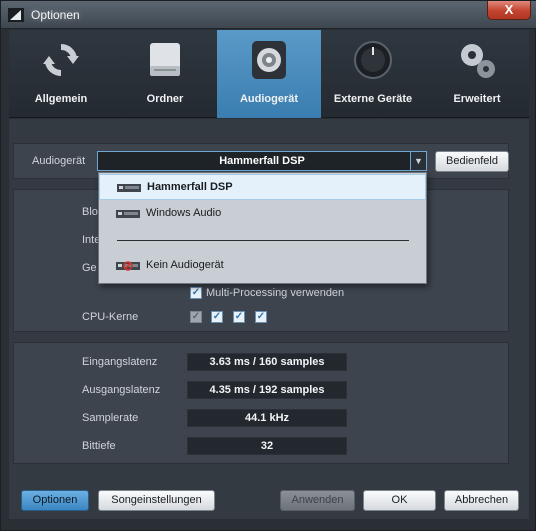 This screenshot has width=536, height=531. Describe the element at coordinates (190, 187) in the screenshot. I see `dropdown-item-label: Hammerfall DSP` at that location.